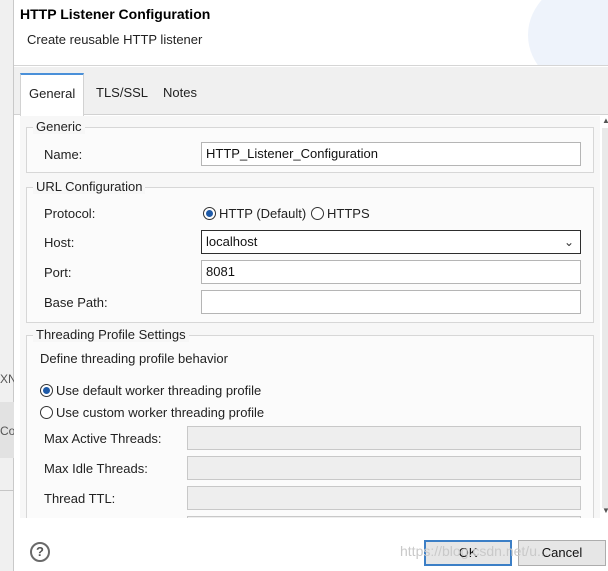  Describe the element at coordinates (63, 154) in the screenshot. I see `name-label: Name:` at that location.